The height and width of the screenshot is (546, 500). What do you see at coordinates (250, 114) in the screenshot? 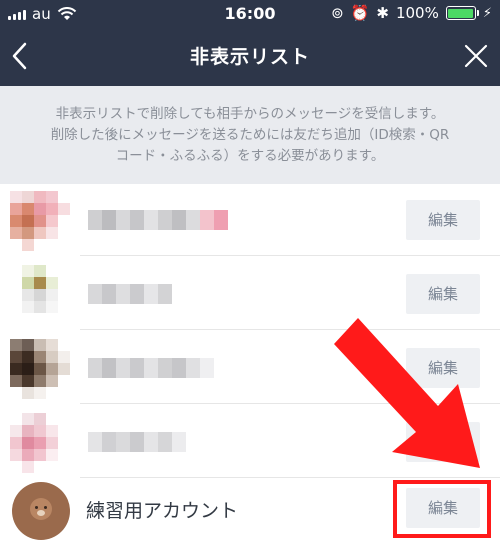
I see `notice-line: 非表示リストで削除しても相手からのメッセージを受信します。` at bounding box center [250, 114].